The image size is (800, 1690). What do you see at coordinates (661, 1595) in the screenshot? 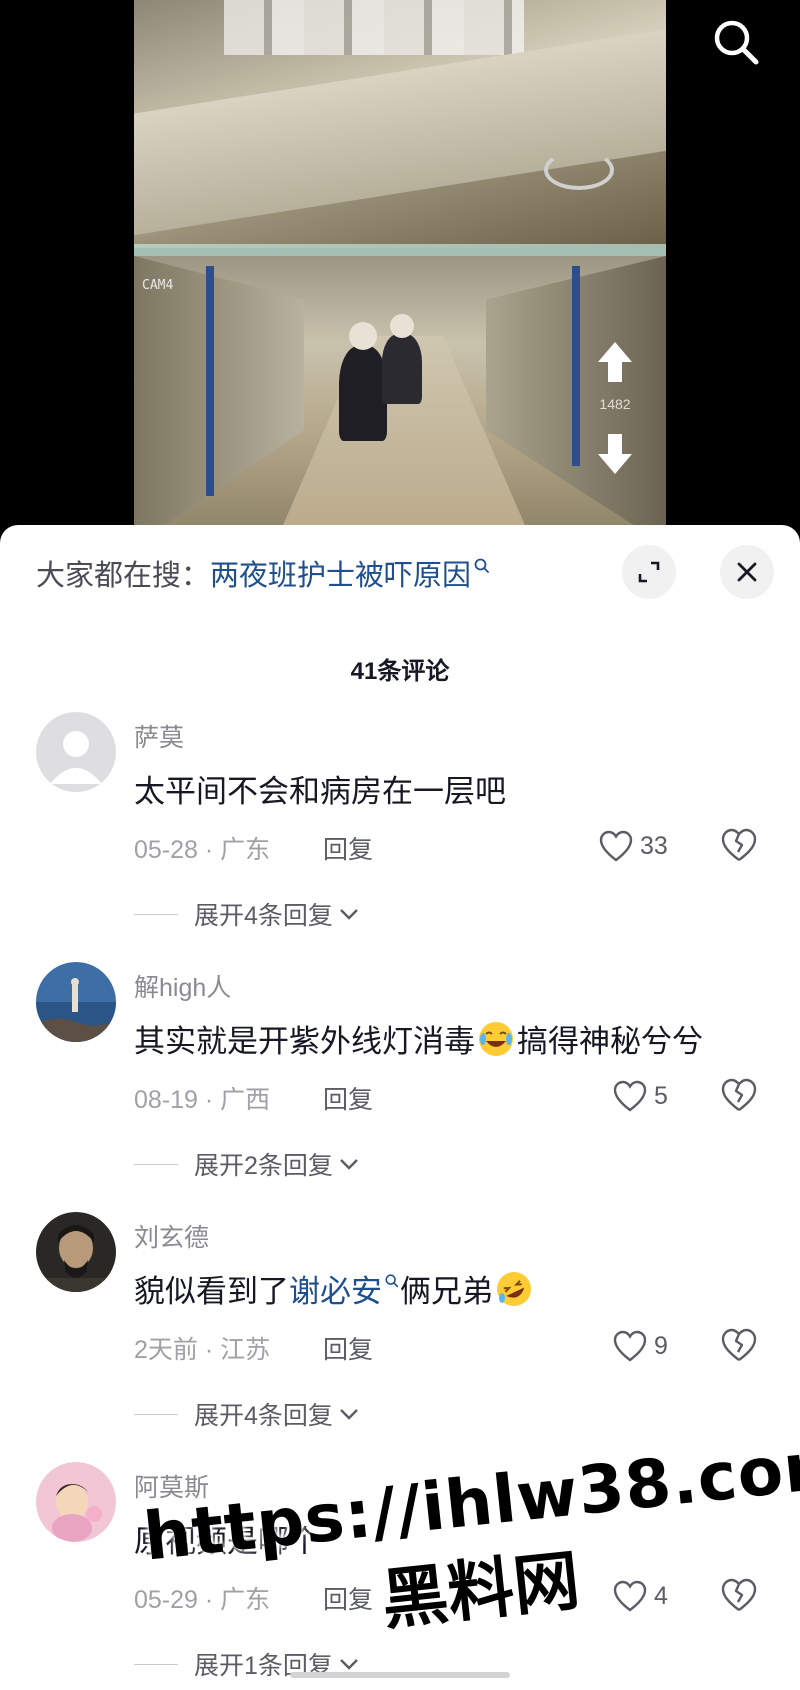
I see `like-count: 4` at bounding box center [661, 1595].